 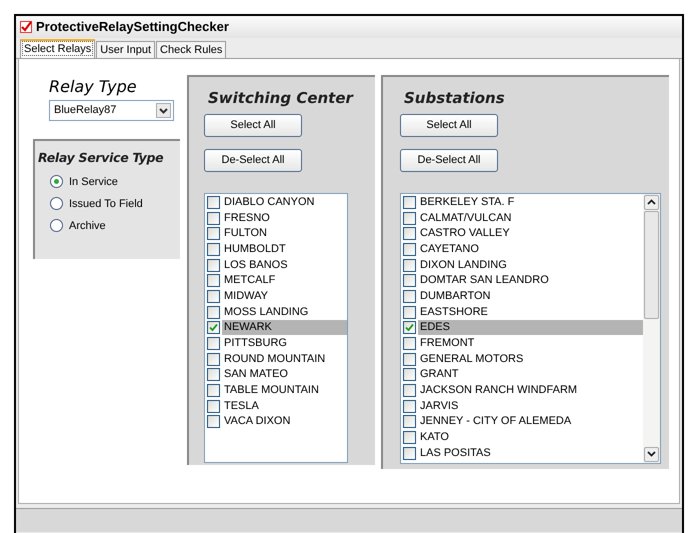 What do you see at coordinates (284, 265) in the screenshot?
I see `list-item: LOS BANOS` at bounding box center [284, 265].